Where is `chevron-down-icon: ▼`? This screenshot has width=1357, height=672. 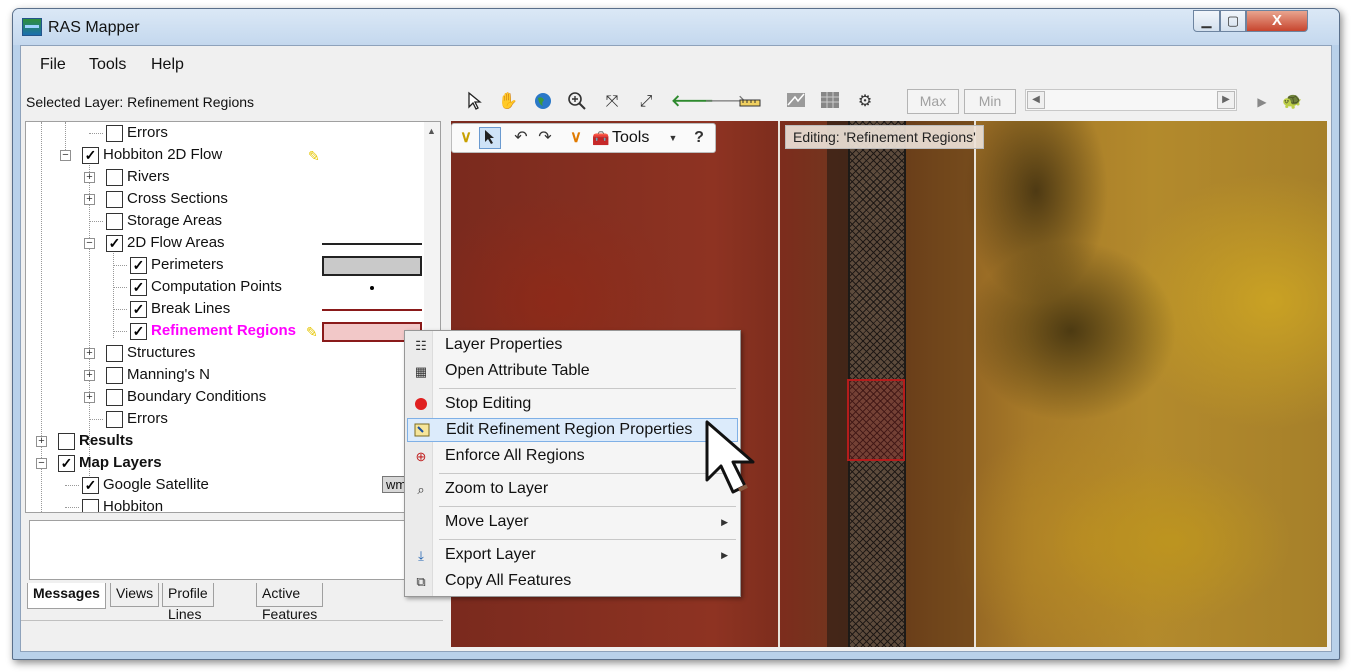 chevron-down-icon: ▼ is located at coordinates (673, 138).